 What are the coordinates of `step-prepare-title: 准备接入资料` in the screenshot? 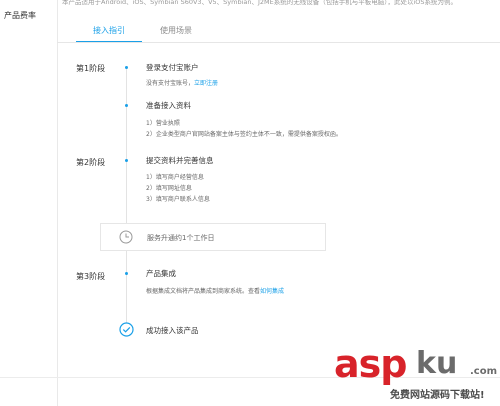 It's located at (168, 105).